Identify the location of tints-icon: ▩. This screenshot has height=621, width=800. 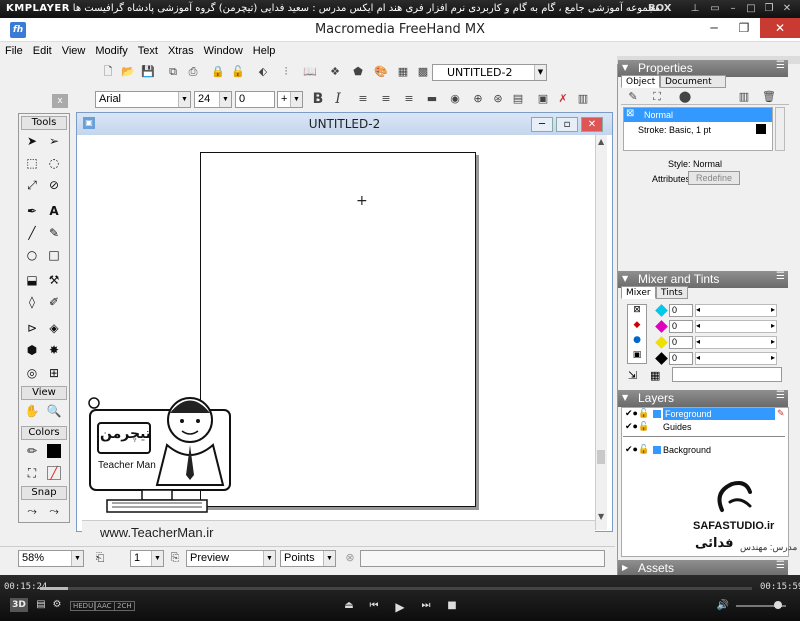
(423, 72).